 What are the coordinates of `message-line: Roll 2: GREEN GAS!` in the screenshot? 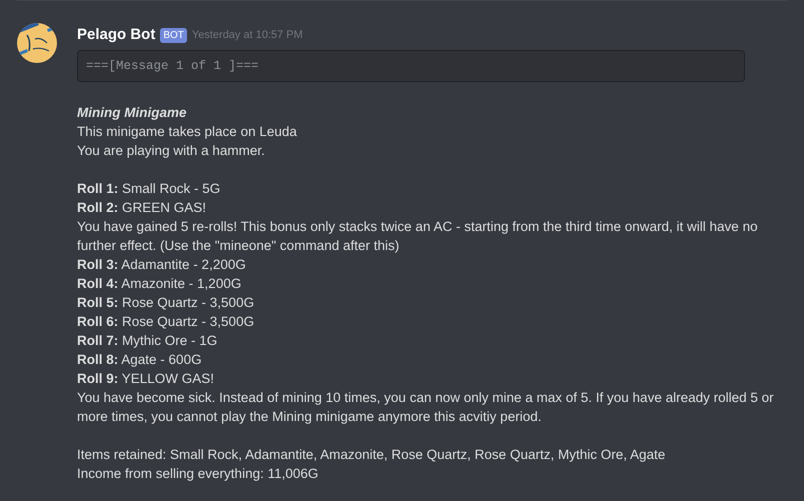 It's located at (142, 208).